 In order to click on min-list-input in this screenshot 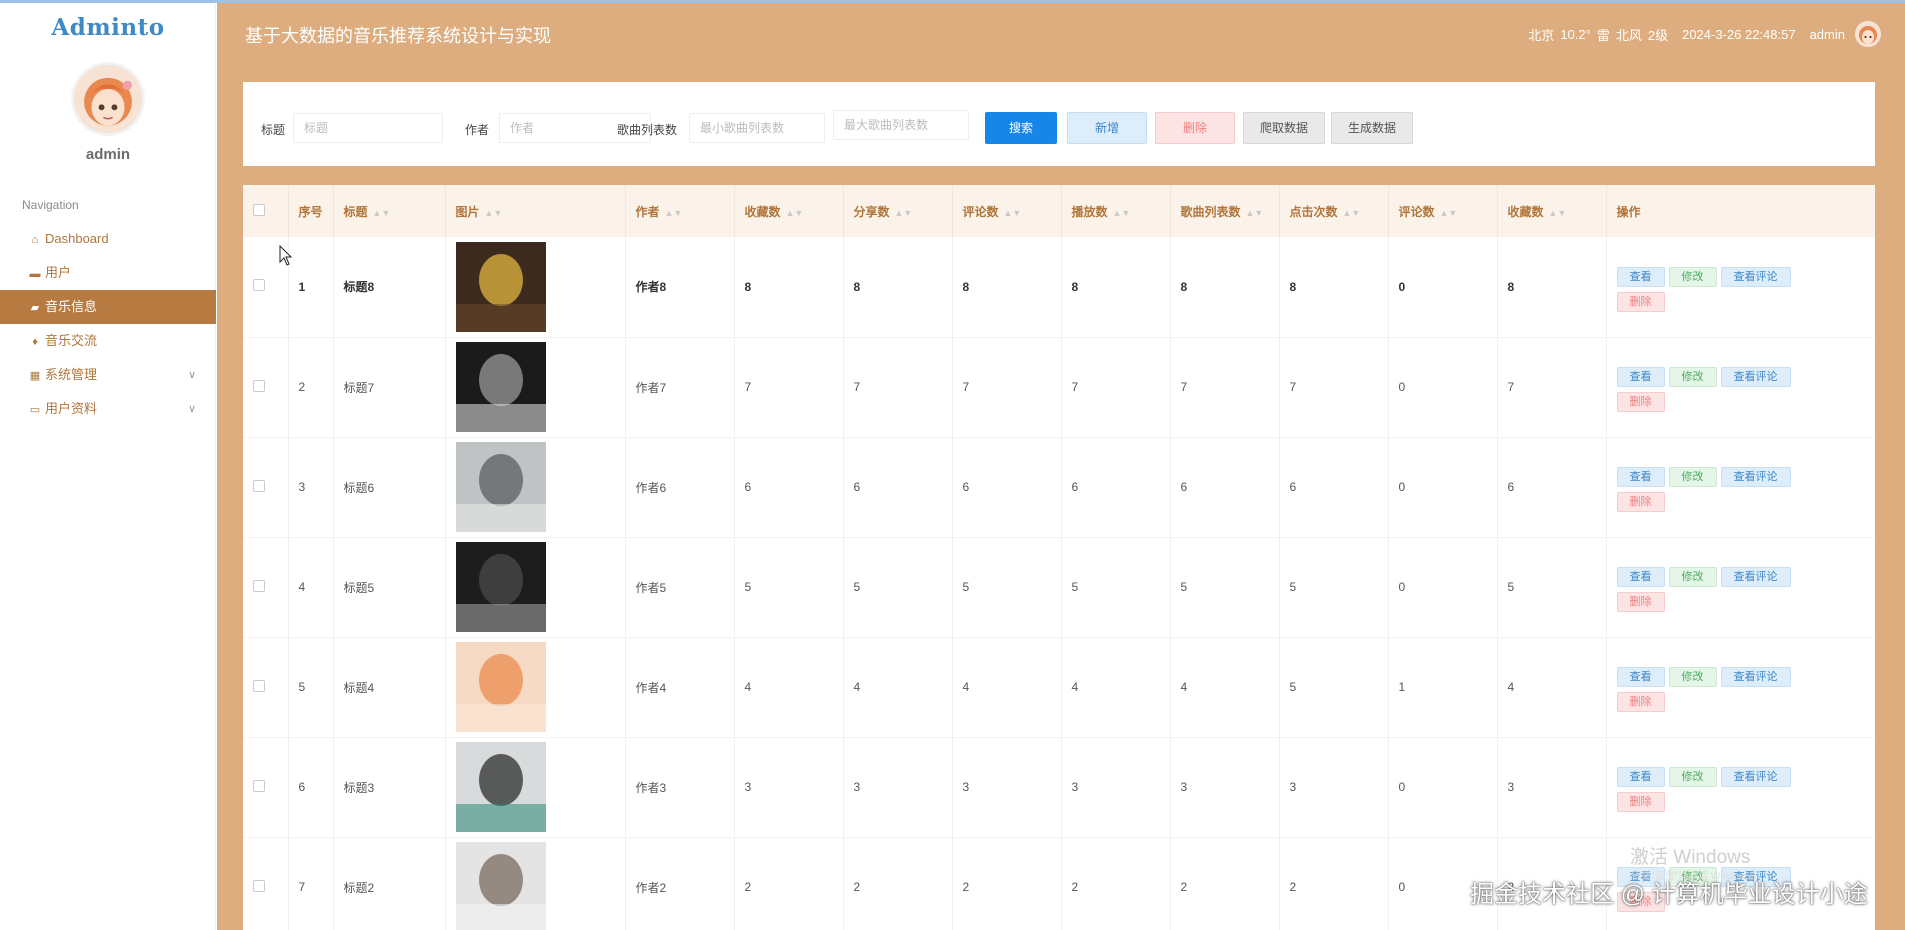, I will do `click(757, 128)`.